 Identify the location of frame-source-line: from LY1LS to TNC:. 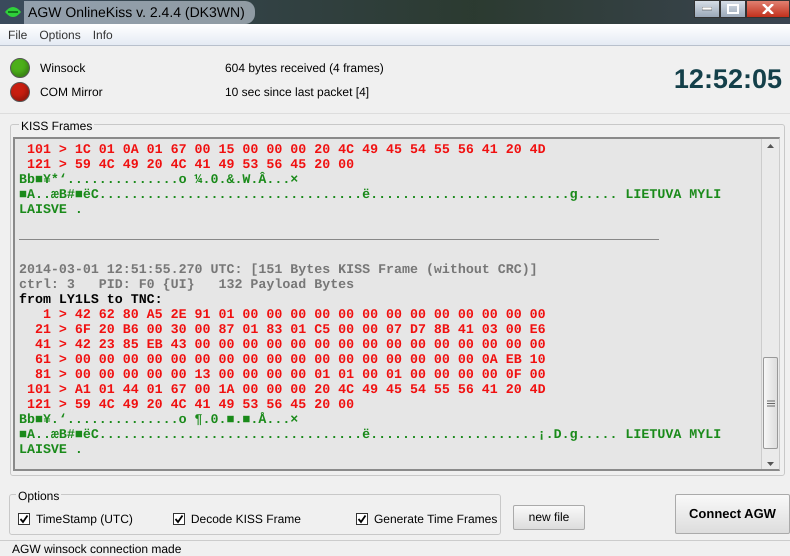
(91, 299).